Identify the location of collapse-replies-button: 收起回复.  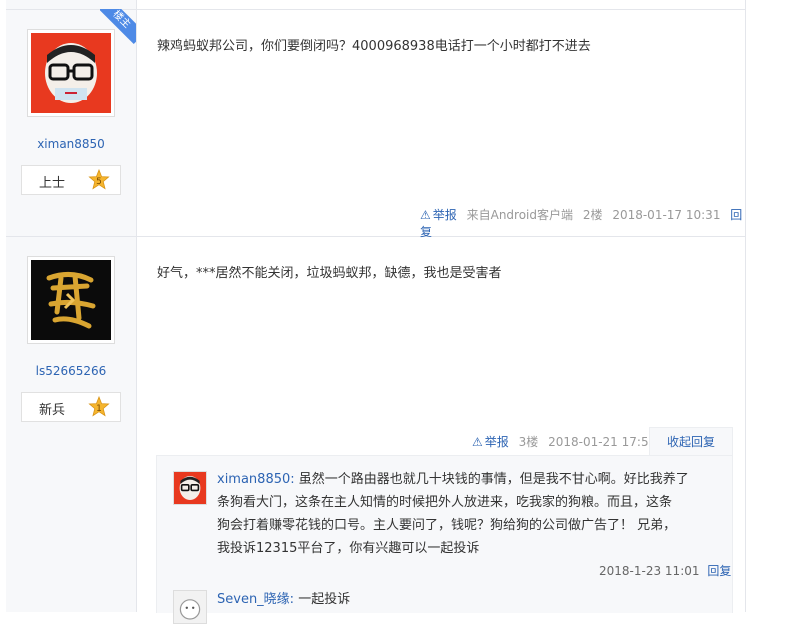
(691, 441).